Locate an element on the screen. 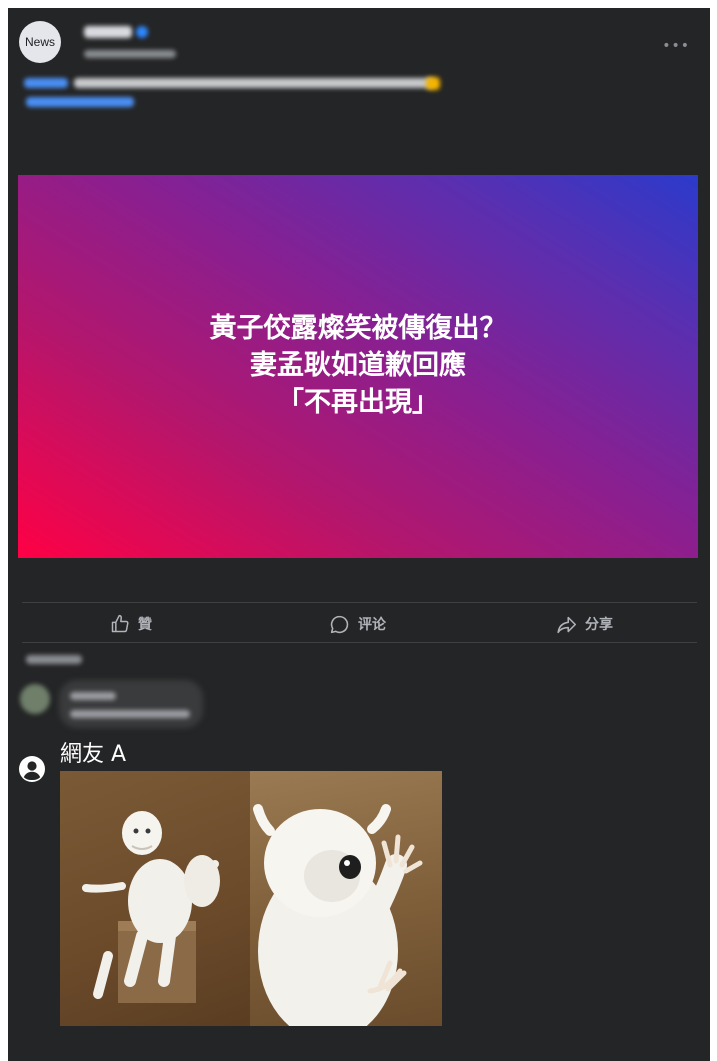 The height and width of the screenshot is (1061, 717). banner-line-2: 妻孟耿如道歉回應 is located at coordinates (358, 365).